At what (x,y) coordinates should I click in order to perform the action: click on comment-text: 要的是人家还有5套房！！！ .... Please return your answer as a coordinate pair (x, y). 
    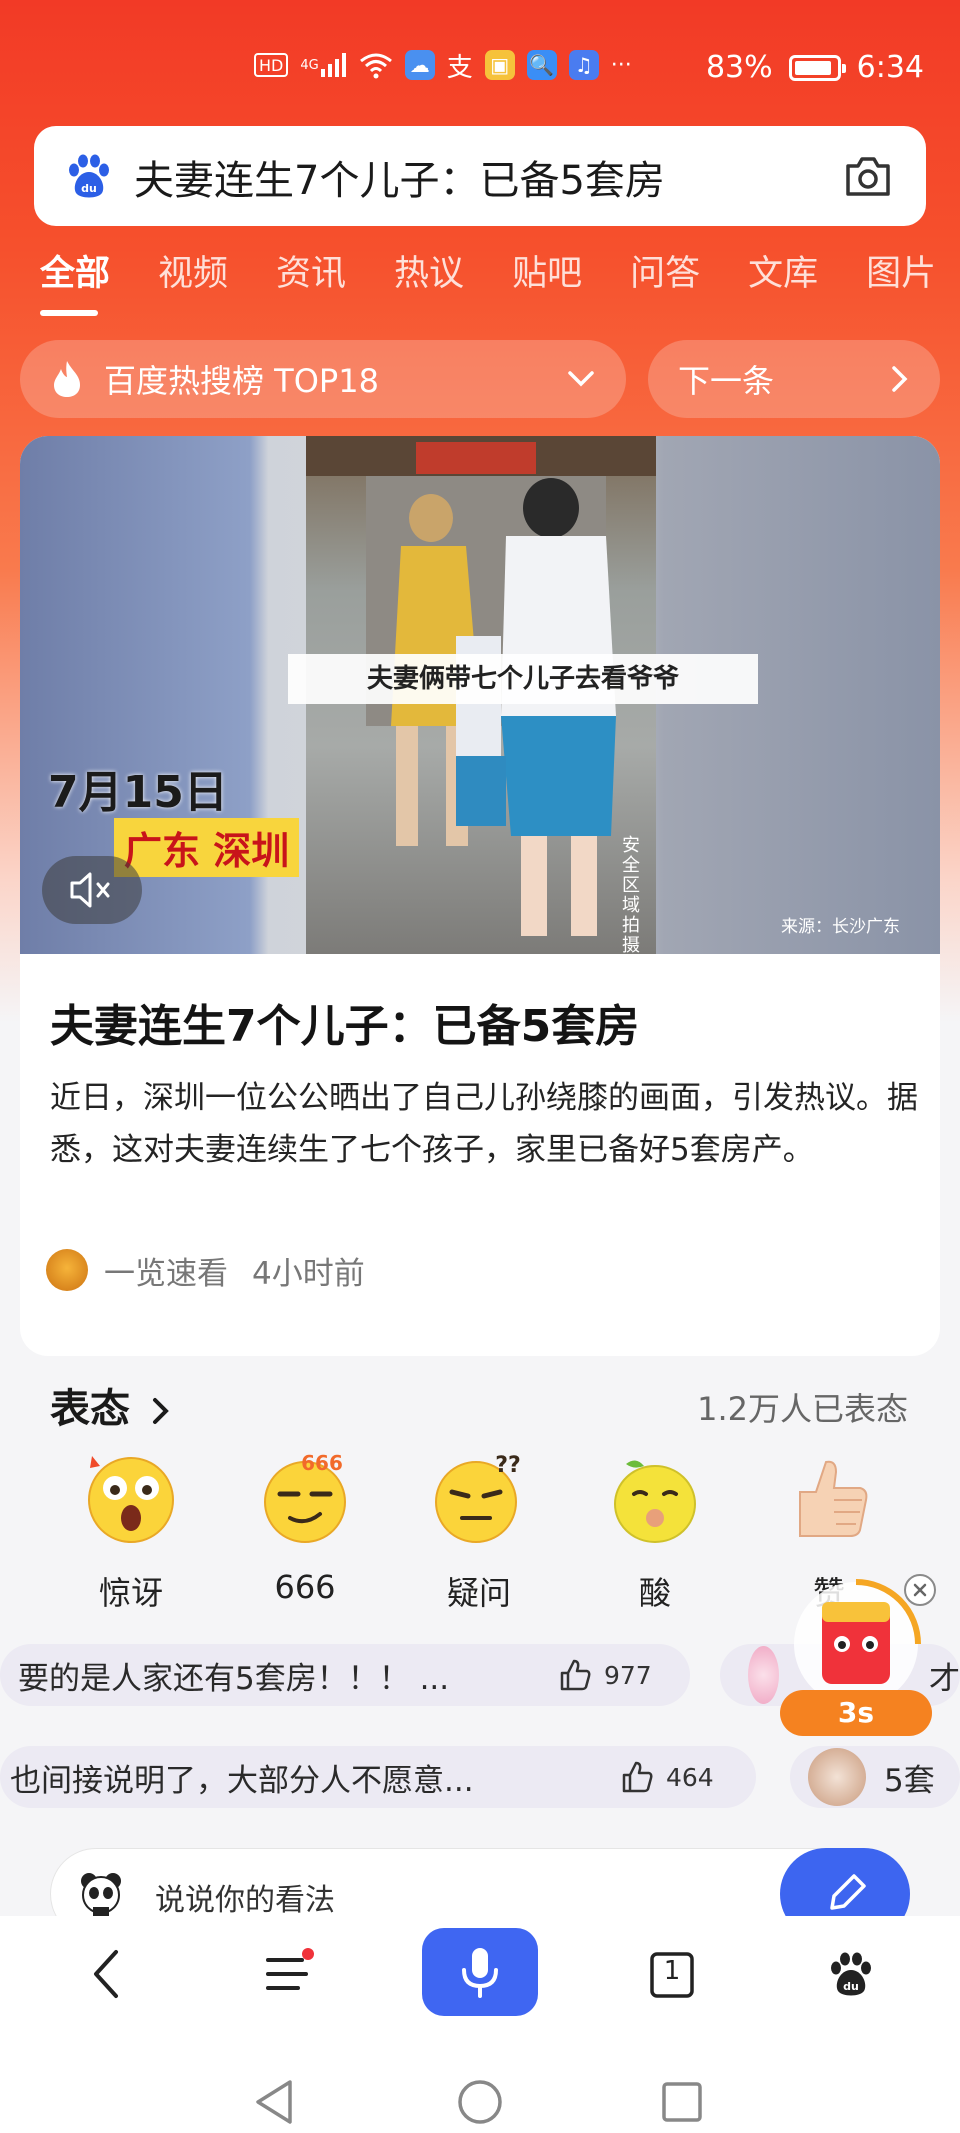
    Looking at the image, I should click on (234, 1678).